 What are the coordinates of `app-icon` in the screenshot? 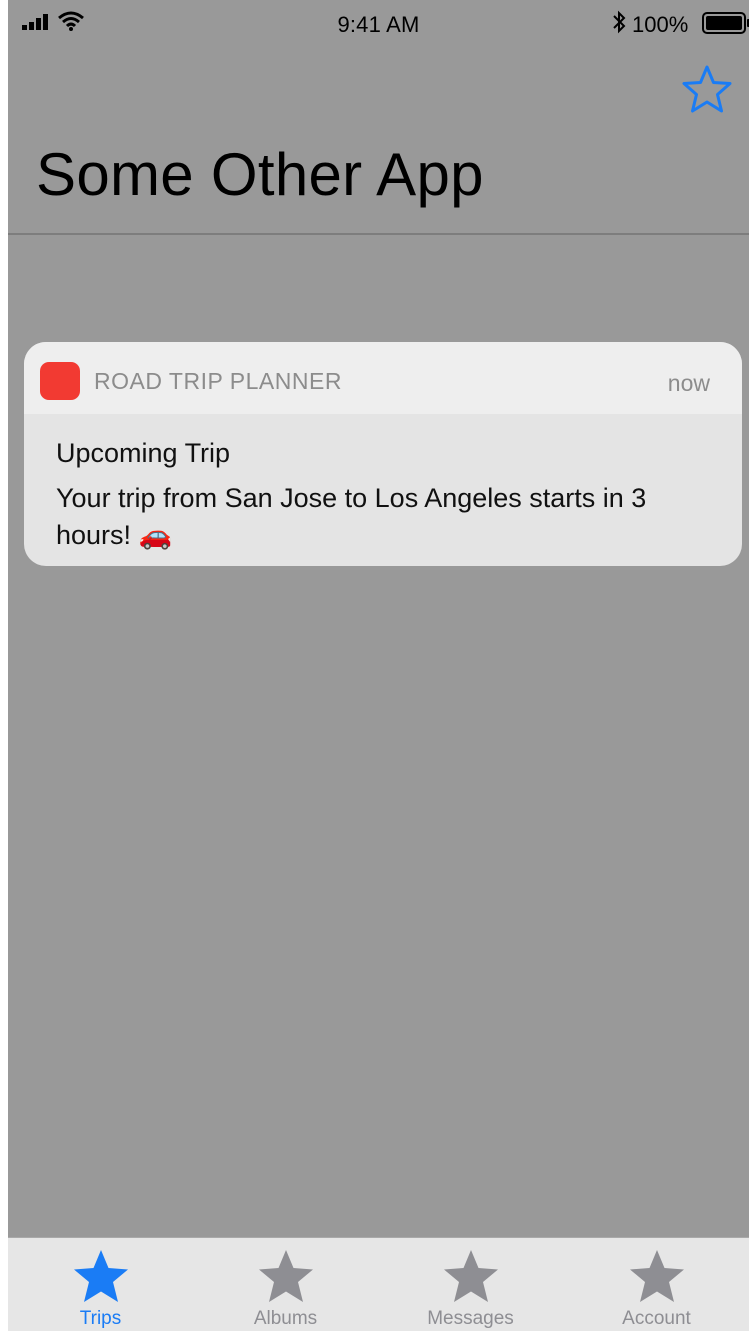 It's located at (60, 381).